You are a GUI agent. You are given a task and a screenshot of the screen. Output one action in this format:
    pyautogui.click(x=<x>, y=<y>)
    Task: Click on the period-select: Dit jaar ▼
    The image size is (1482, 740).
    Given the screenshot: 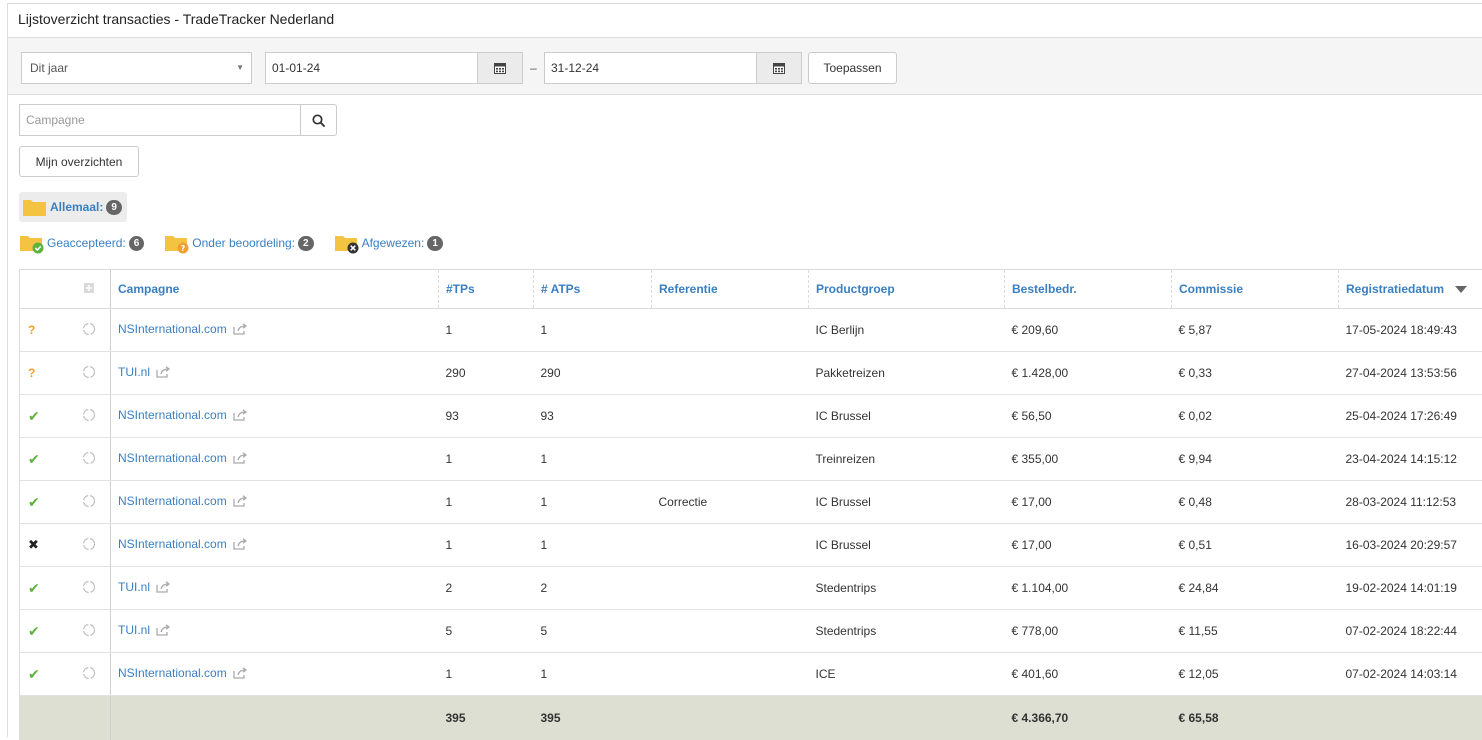 What is the action you would take?
    pyautogui.click(x=136, y=68)
    